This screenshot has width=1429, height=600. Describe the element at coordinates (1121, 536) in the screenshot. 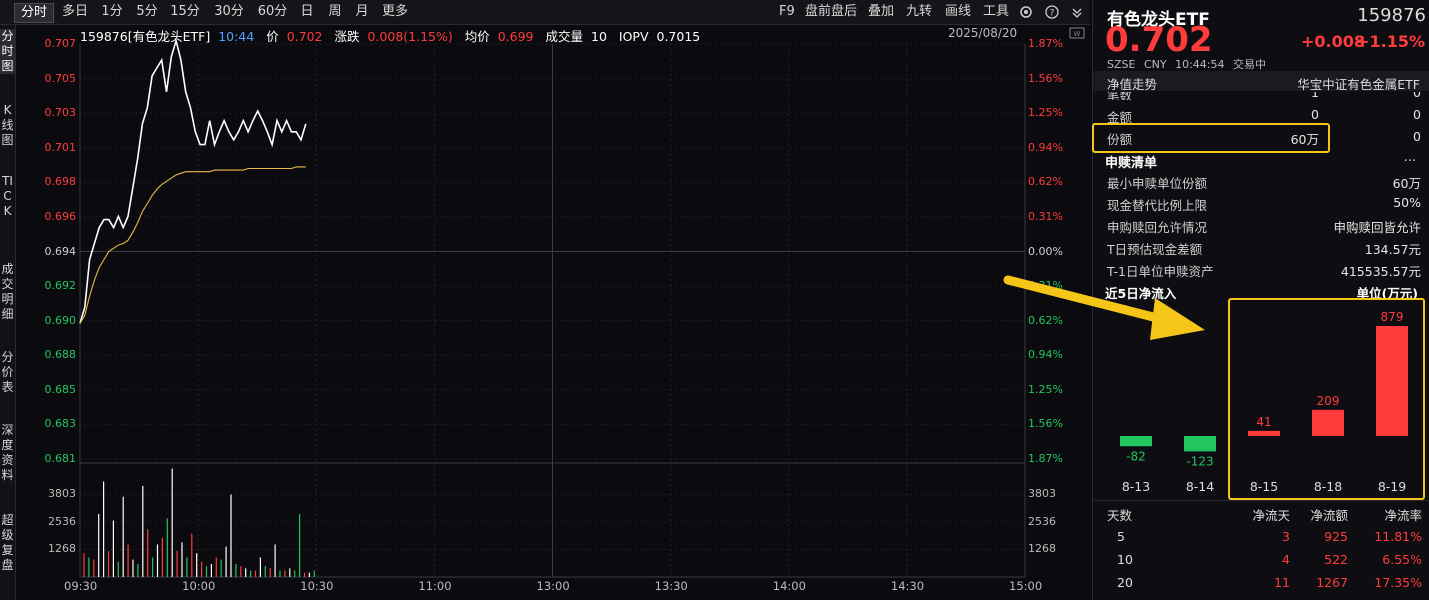

I see `stats-days: 5` at that location.